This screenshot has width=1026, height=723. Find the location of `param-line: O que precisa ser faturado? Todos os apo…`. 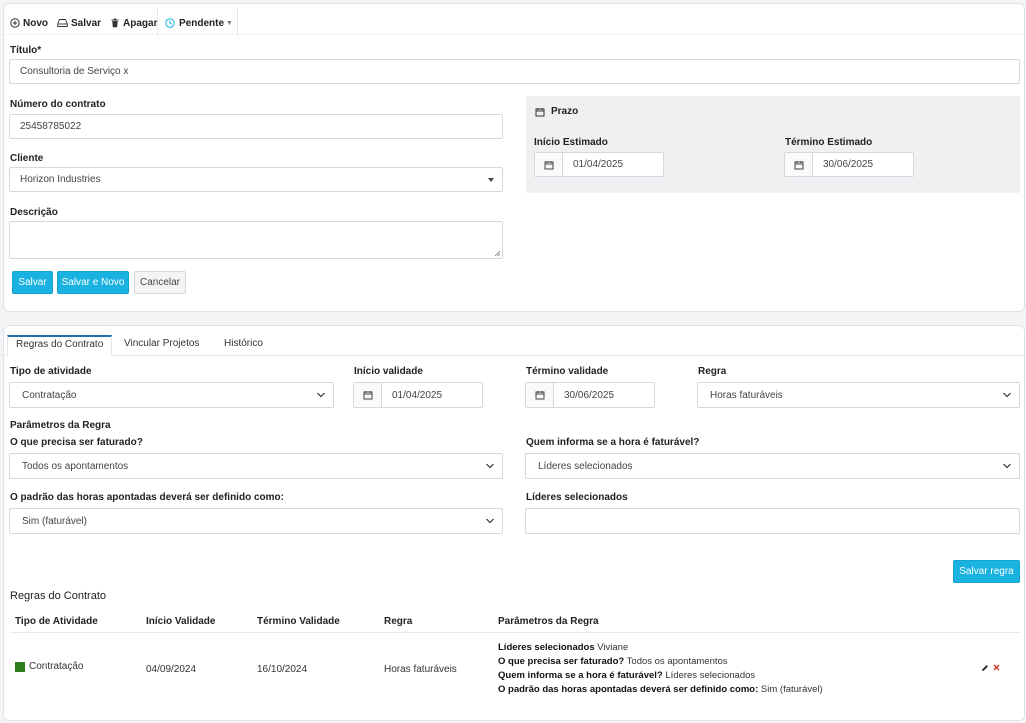

param-line: O que precisa ser faturado? Todos os apo… is located at coordinates (613, 661).